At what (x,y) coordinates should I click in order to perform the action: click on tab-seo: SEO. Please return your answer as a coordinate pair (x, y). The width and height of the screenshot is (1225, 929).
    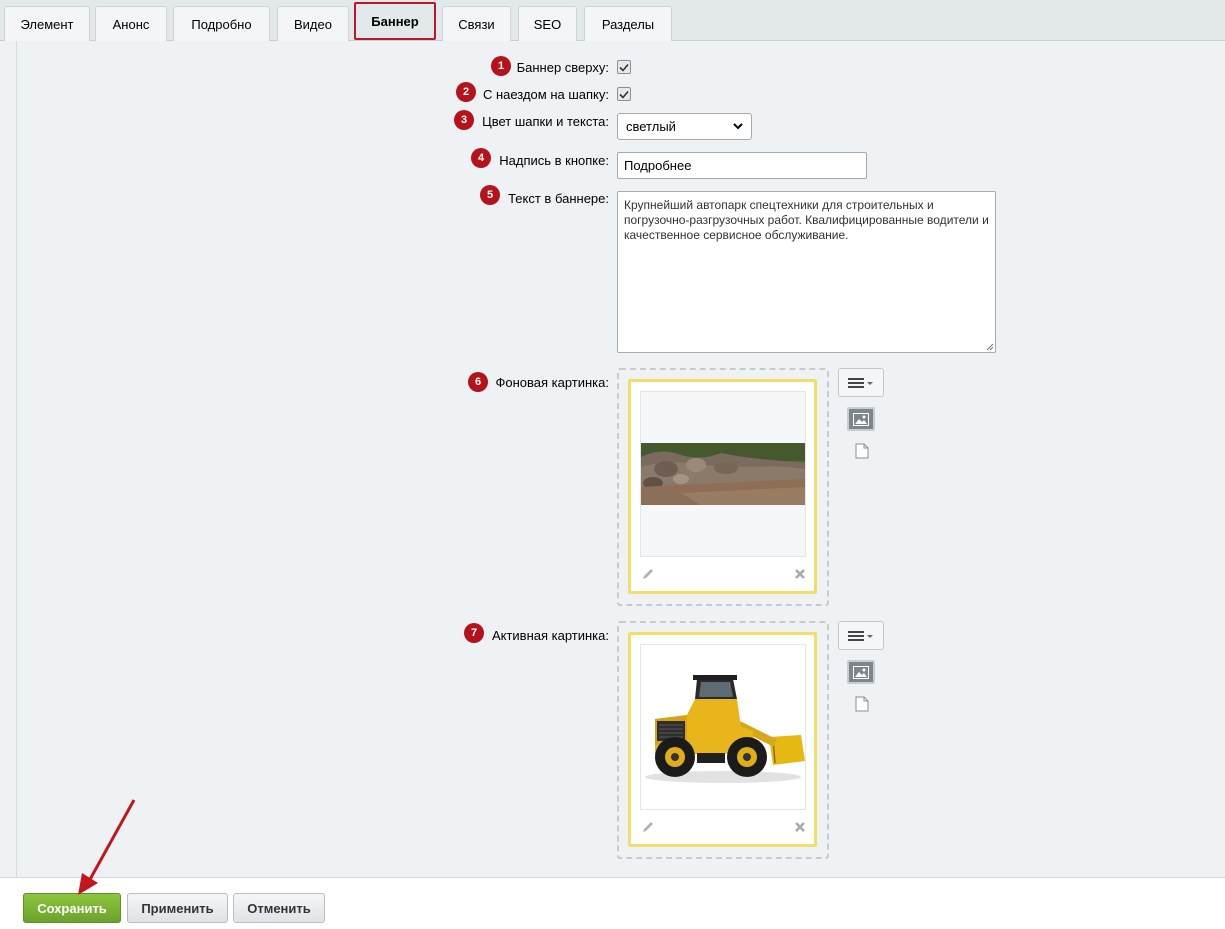
    Looking at the image, I should click on (547, 23).